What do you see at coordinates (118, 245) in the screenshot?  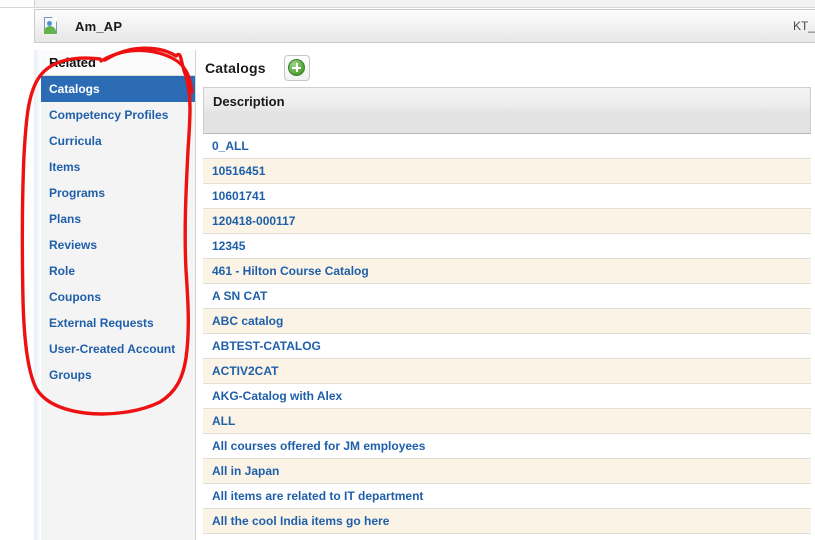 I see `sidebar-item-reviews: Reviews` at bounding box center [118, 245].